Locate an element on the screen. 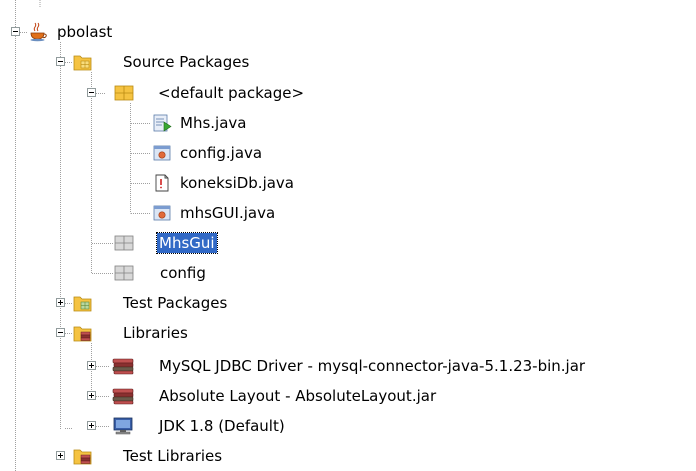 The width and height of the screenshot is (696, 471). tree-node-project: pbolast is located at coordinates (348, 32).